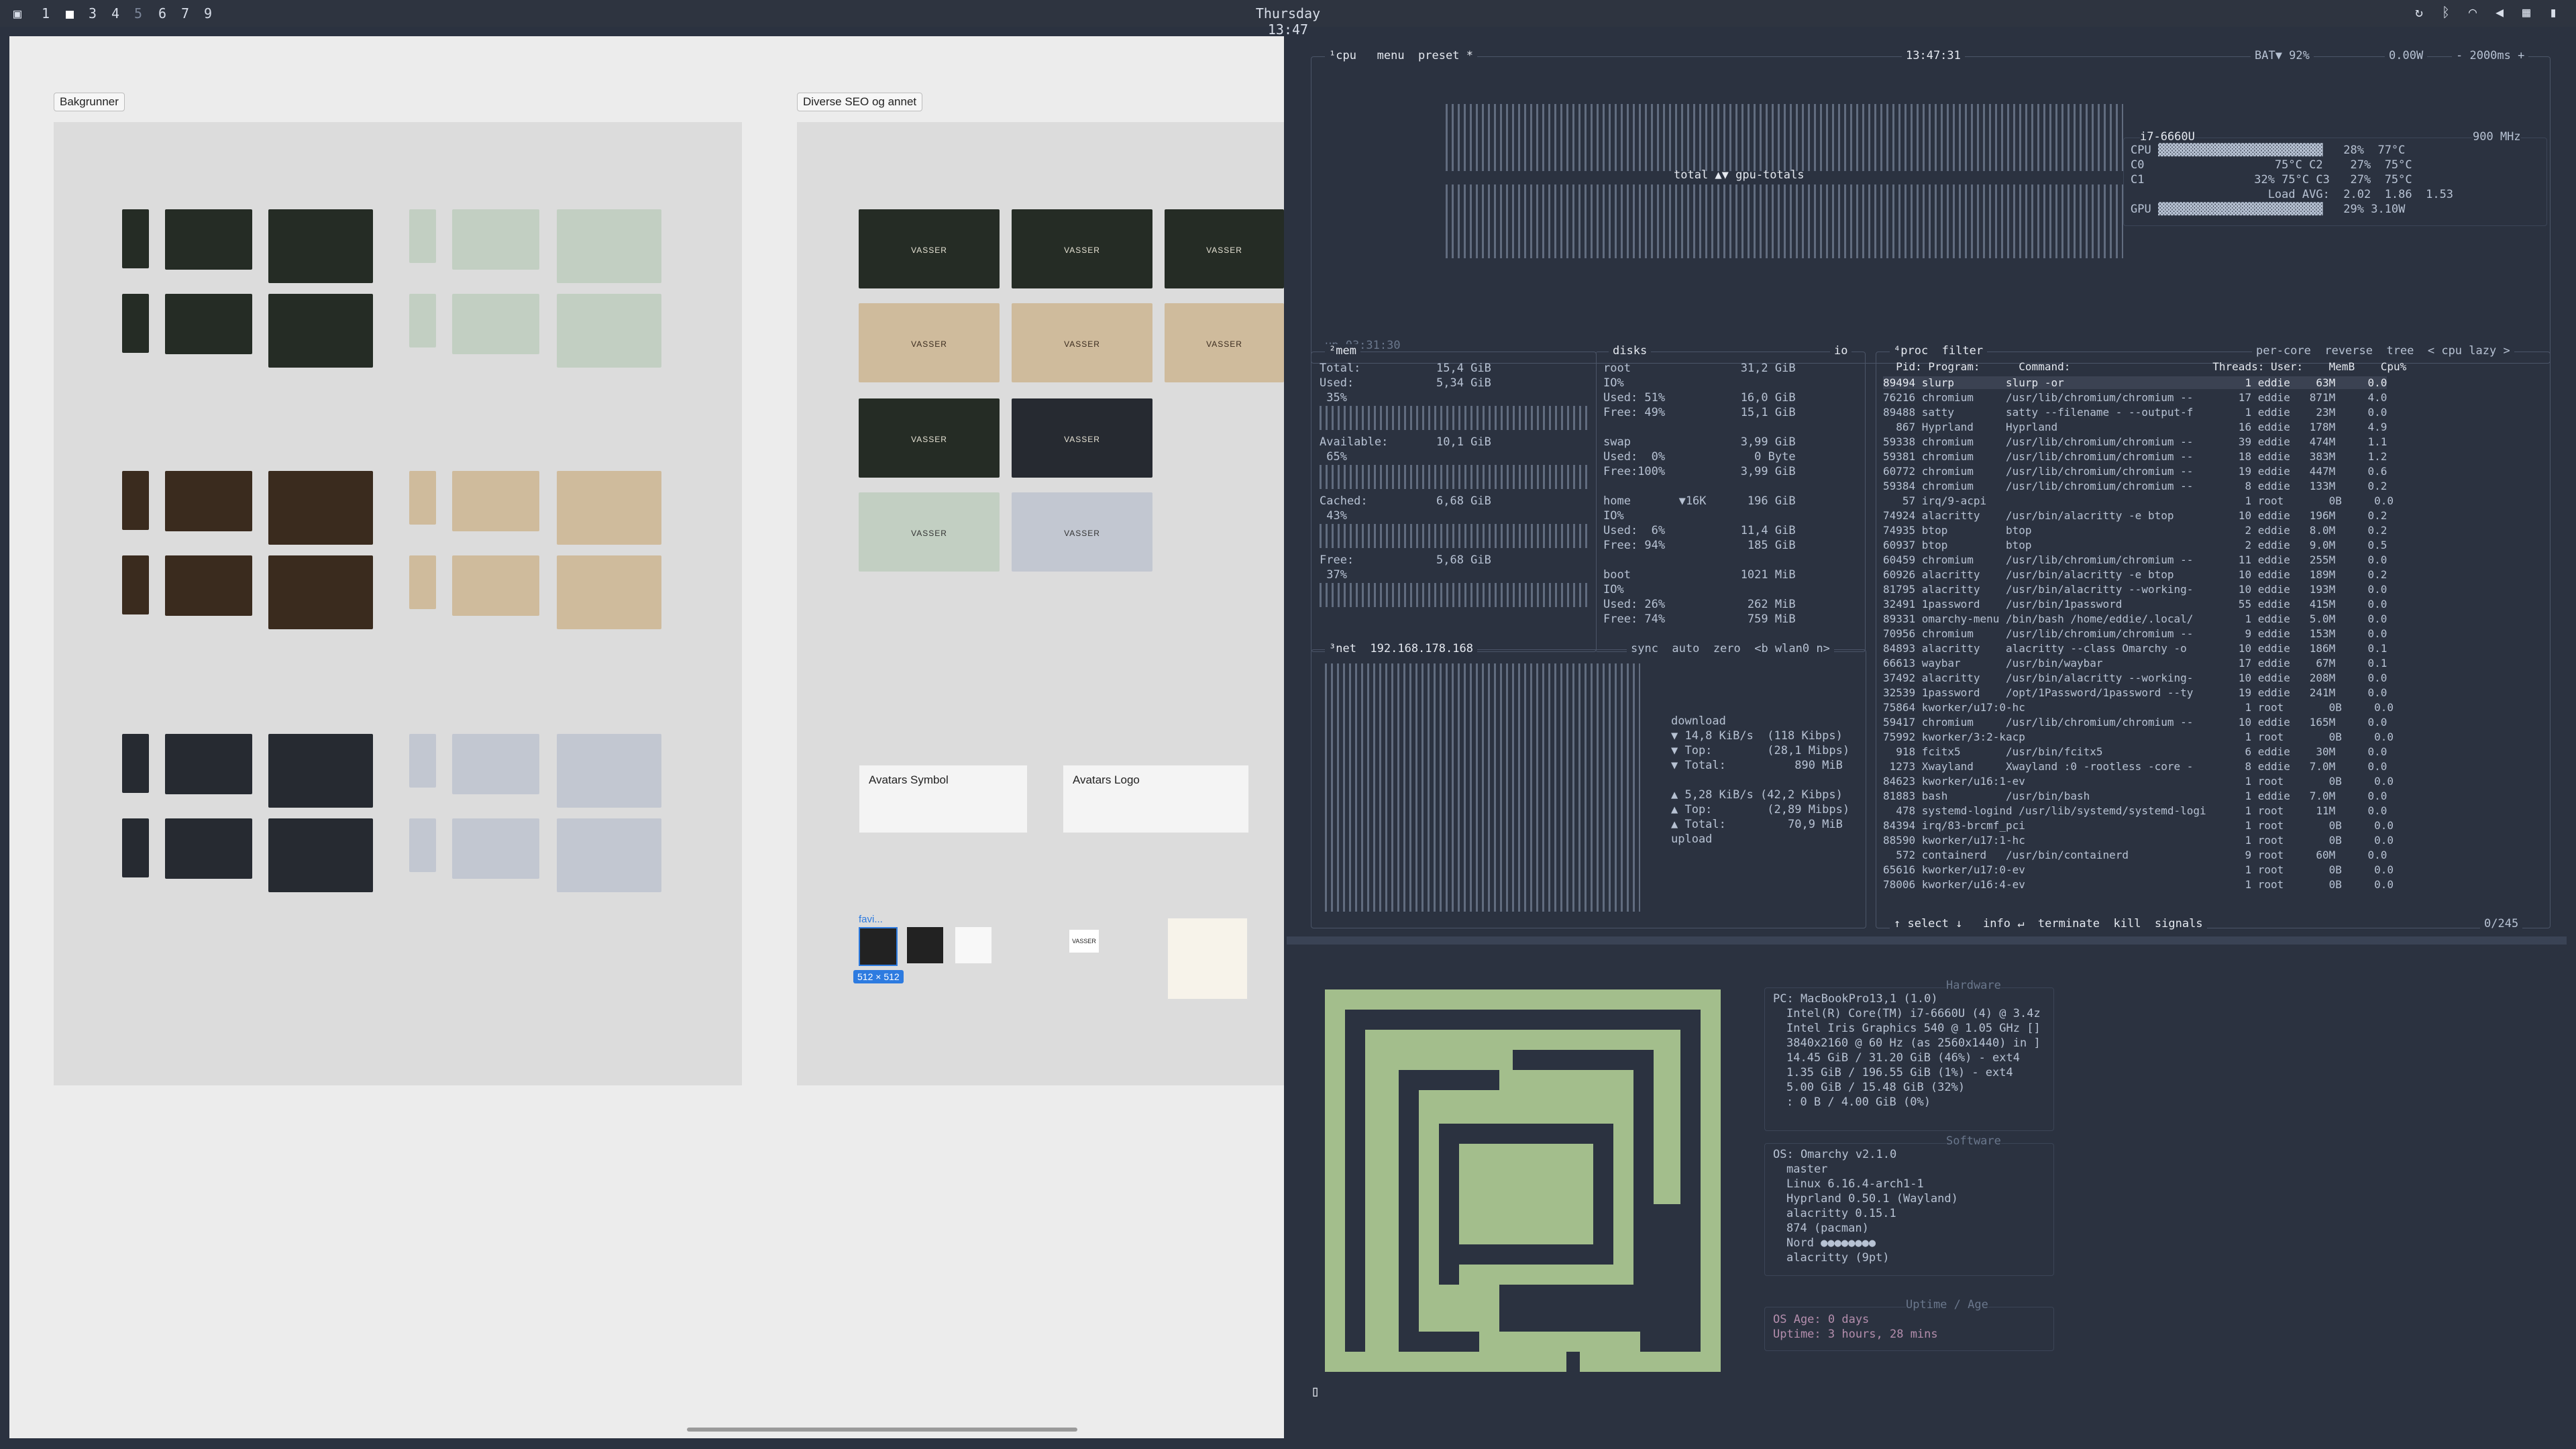 This screenshot has height=1449, width=2576. I want to click on clock: Thursday 13:47, so click(1288, 21).